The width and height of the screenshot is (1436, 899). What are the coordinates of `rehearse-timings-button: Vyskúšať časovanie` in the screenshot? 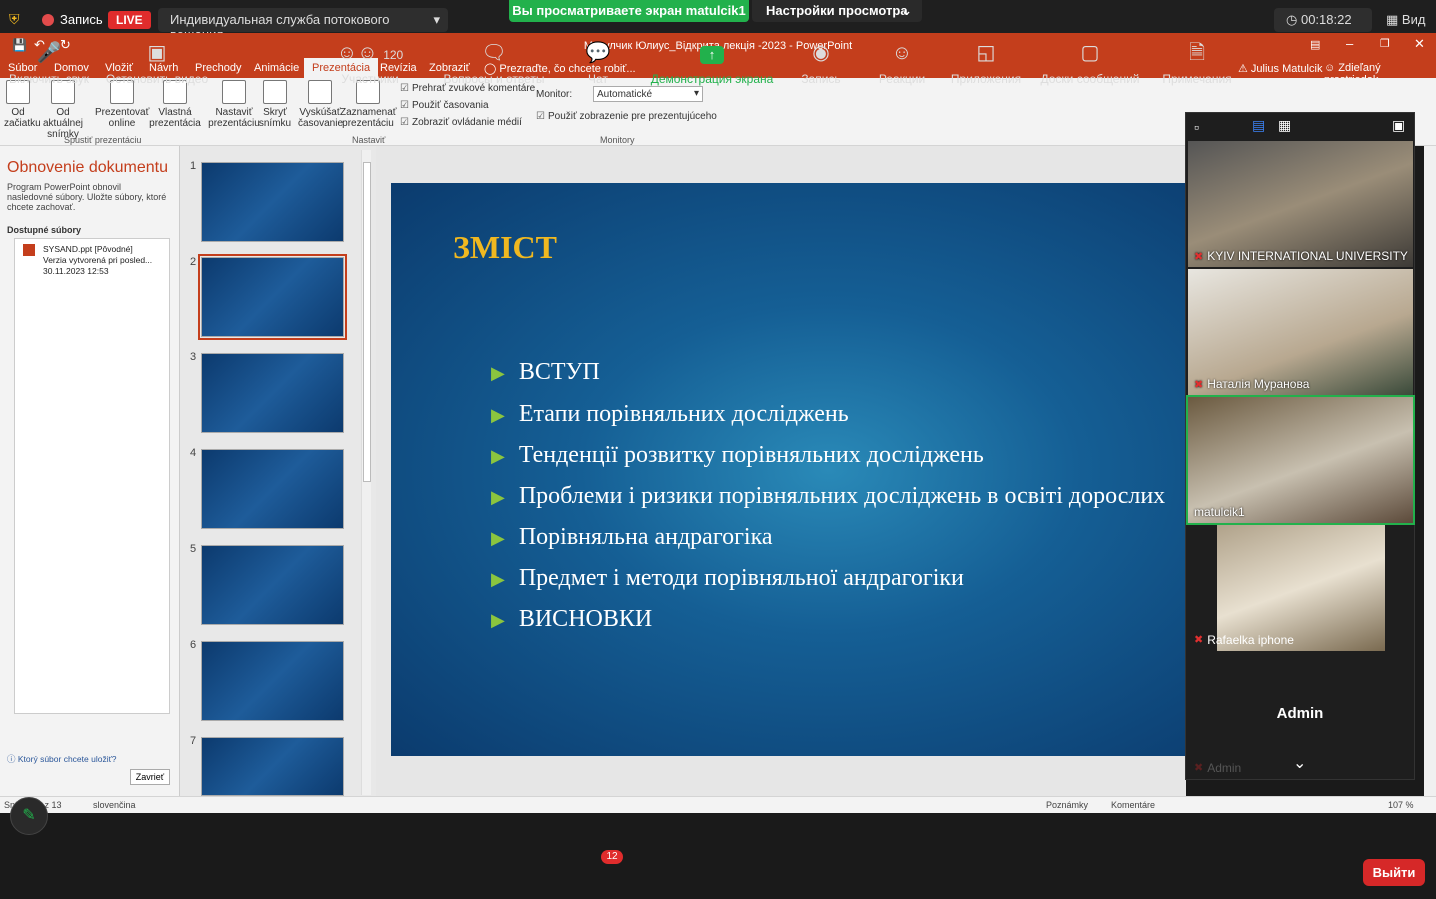 It's located at (320, 104).